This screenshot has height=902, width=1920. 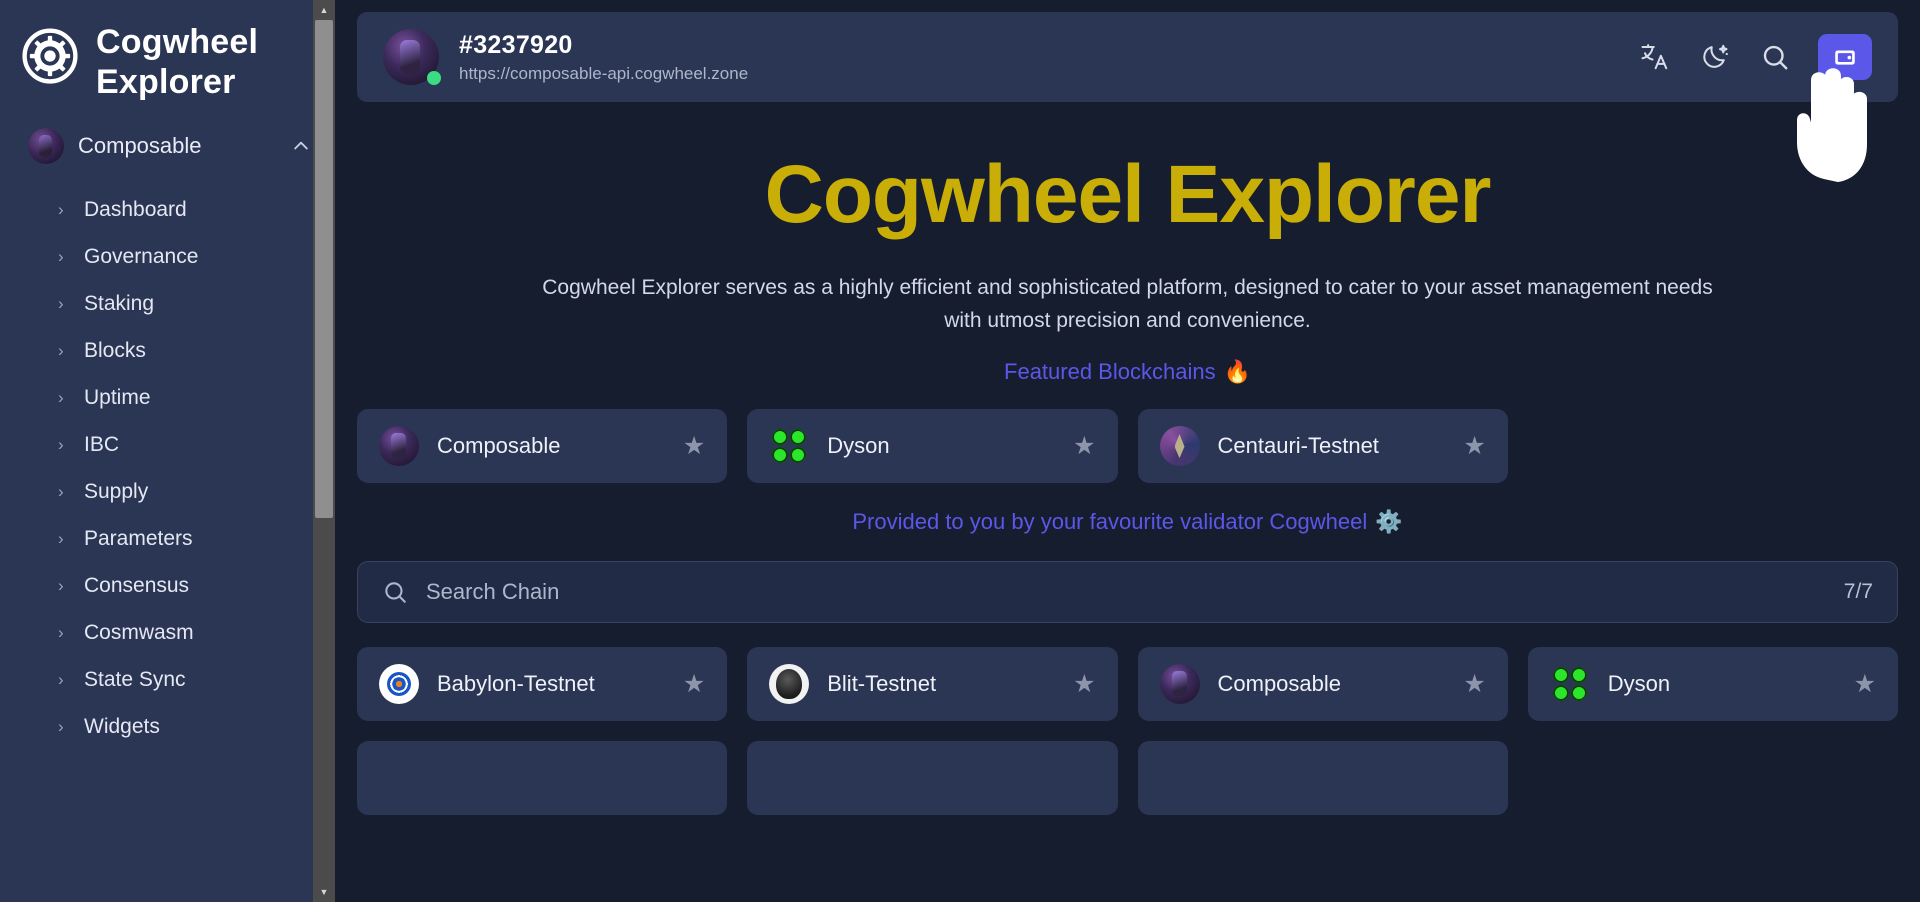 I want to click on brand: Cogwheel Explorer, so click(x=167, y=51).